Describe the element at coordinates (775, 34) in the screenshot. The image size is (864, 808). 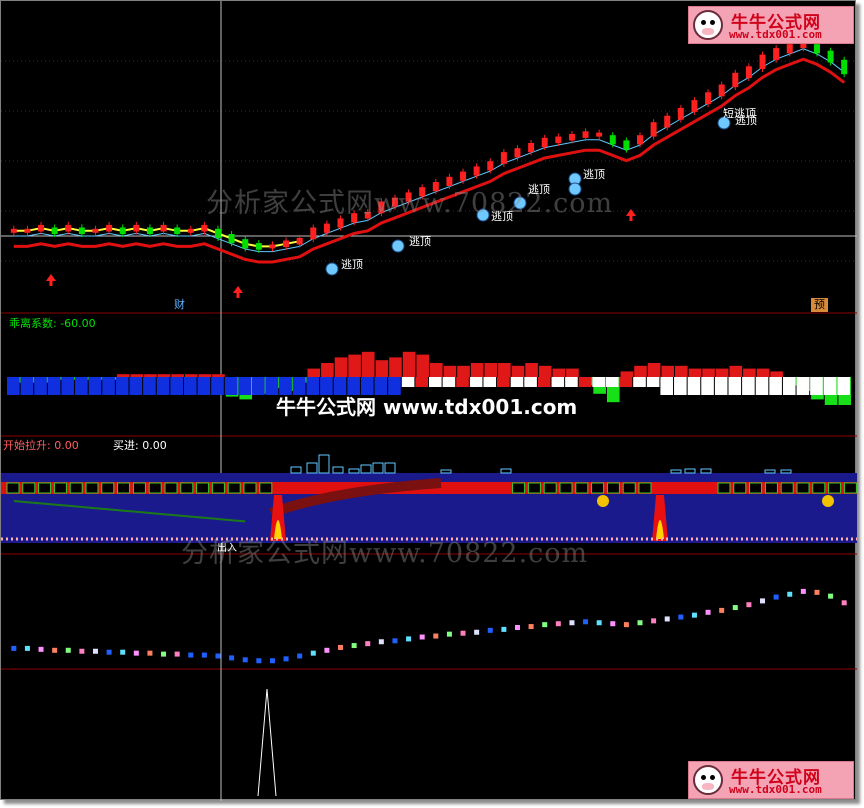
I see `logo-url: www.tdx001.com` at that location.